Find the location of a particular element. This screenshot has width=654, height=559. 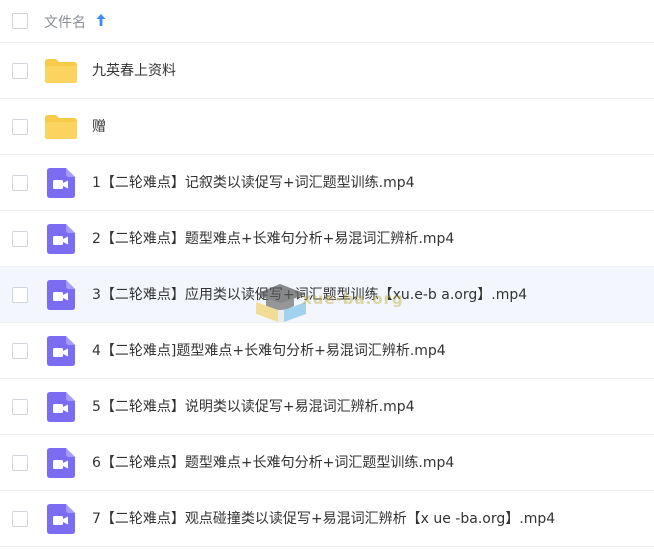

file-row-video: 5【二轮难点】说明类以读促写+易混词汇辨析.mp4 is located at coordinates (327, 407).